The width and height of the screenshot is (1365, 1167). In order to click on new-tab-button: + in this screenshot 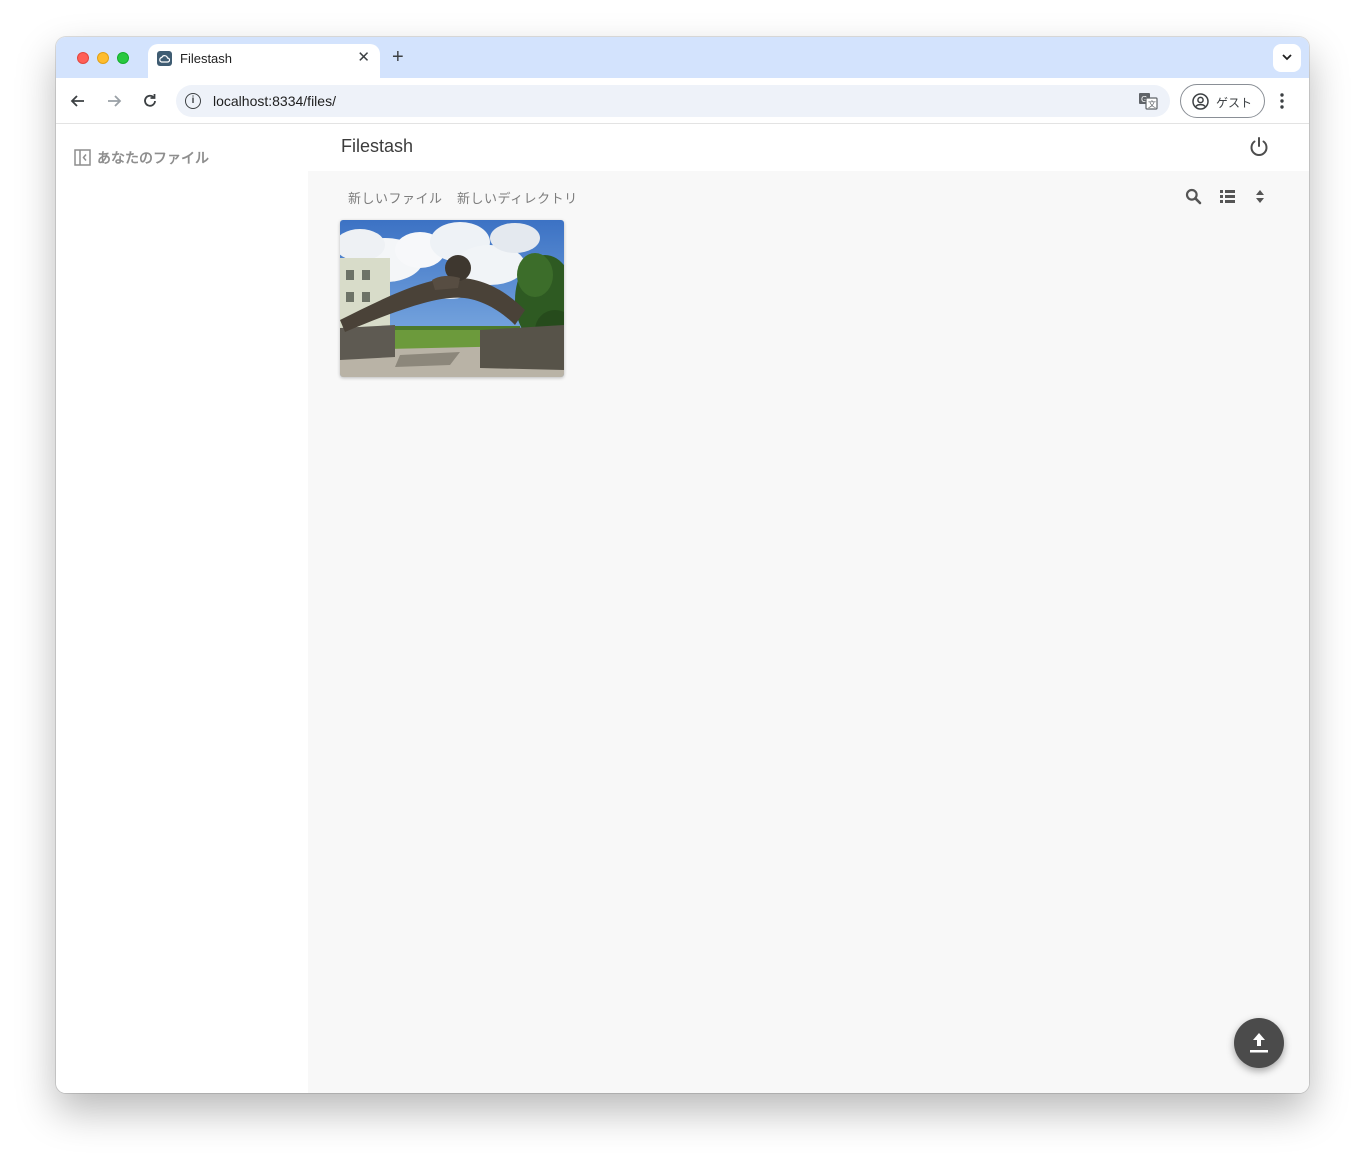, I will do `click(398, 57)`.